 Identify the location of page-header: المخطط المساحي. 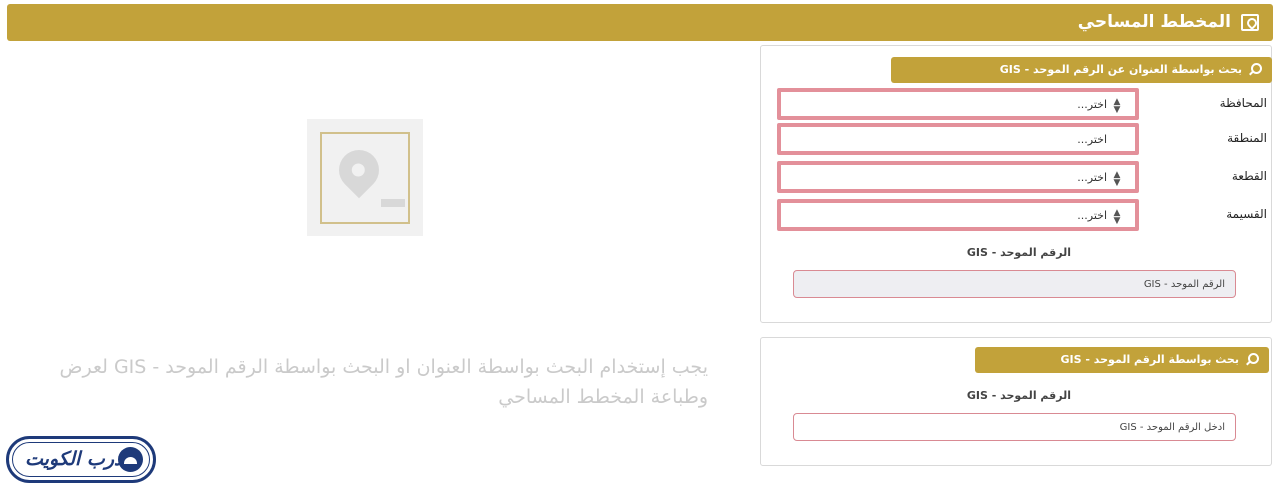
(640, 22).